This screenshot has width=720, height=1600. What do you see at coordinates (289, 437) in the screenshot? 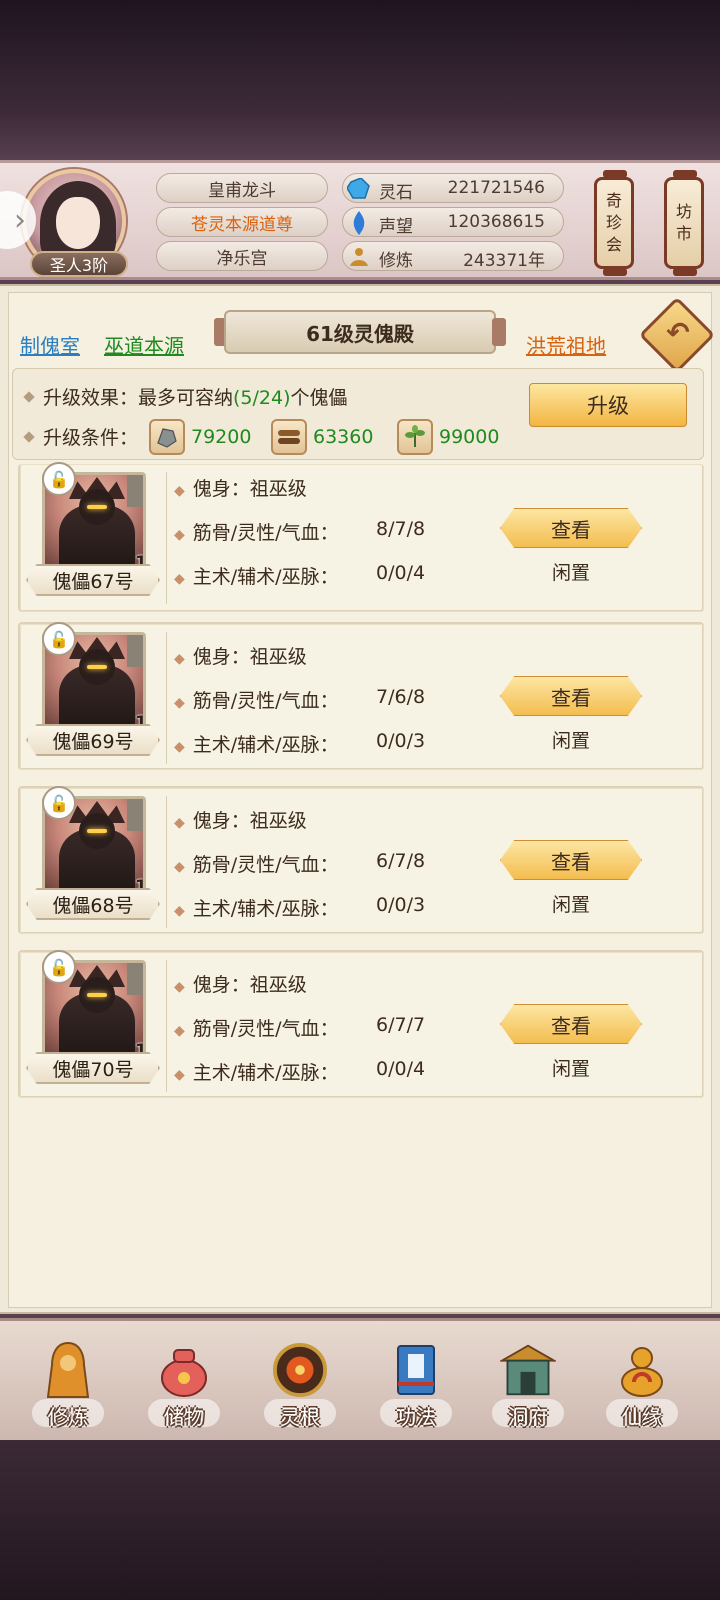
I see `wood-icon` at bounding box center [289, 437].